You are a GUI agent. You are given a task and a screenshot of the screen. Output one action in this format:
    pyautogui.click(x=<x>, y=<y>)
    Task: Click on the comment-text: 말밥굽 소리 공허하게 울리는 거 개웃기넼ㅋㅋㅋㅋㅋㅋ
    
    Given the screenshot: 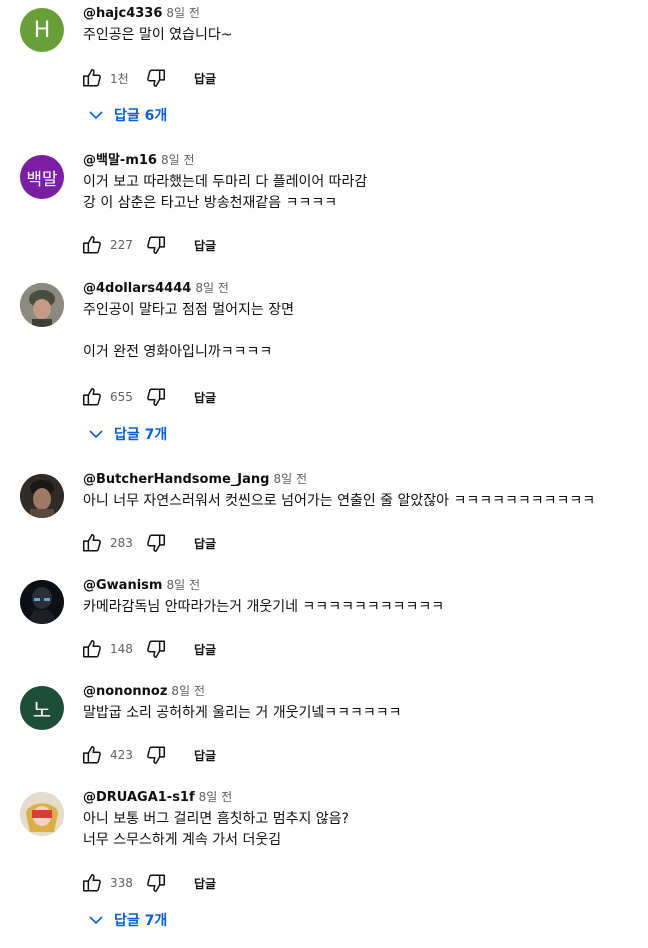 What is the action you would take?
    pyautogui.click(x=242, y=713)
    